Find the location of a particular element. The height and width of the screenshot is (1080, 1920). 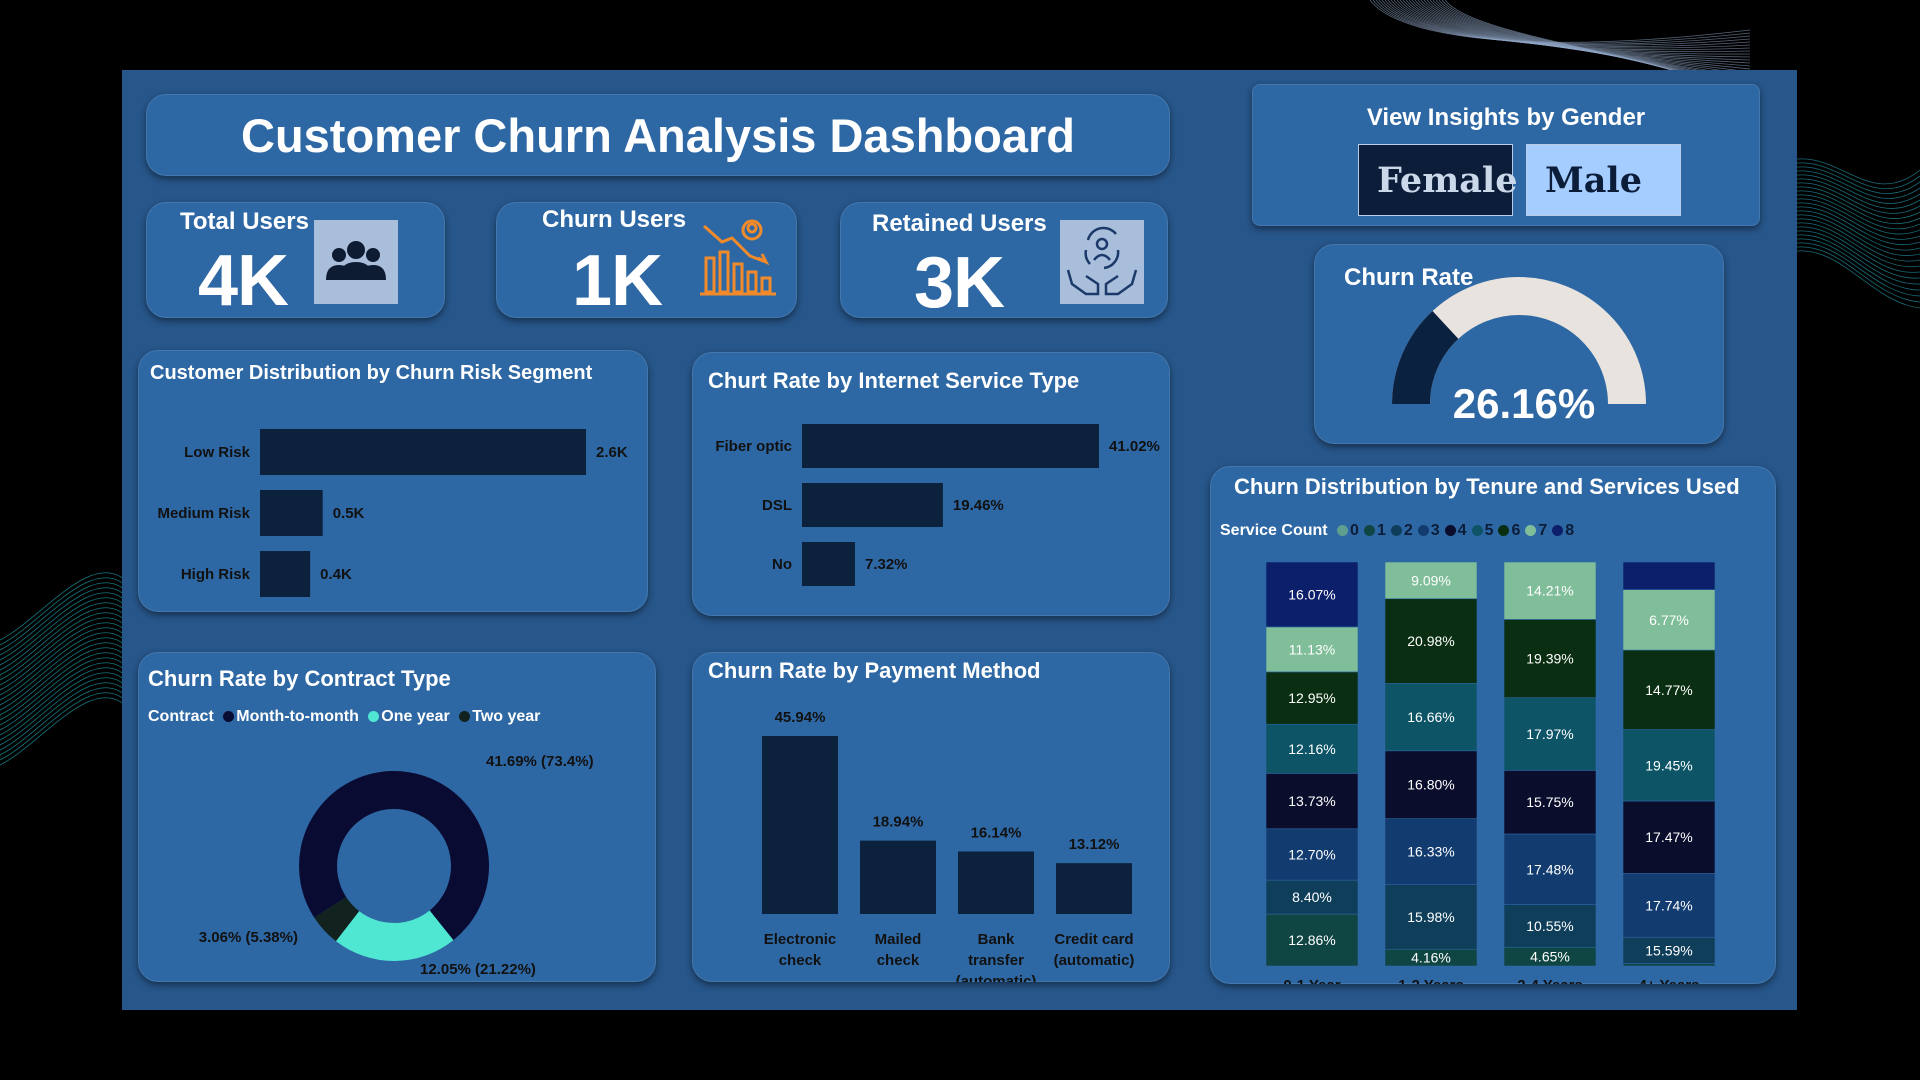

gender-option-male: Male is located at coordinates (1603, 180).